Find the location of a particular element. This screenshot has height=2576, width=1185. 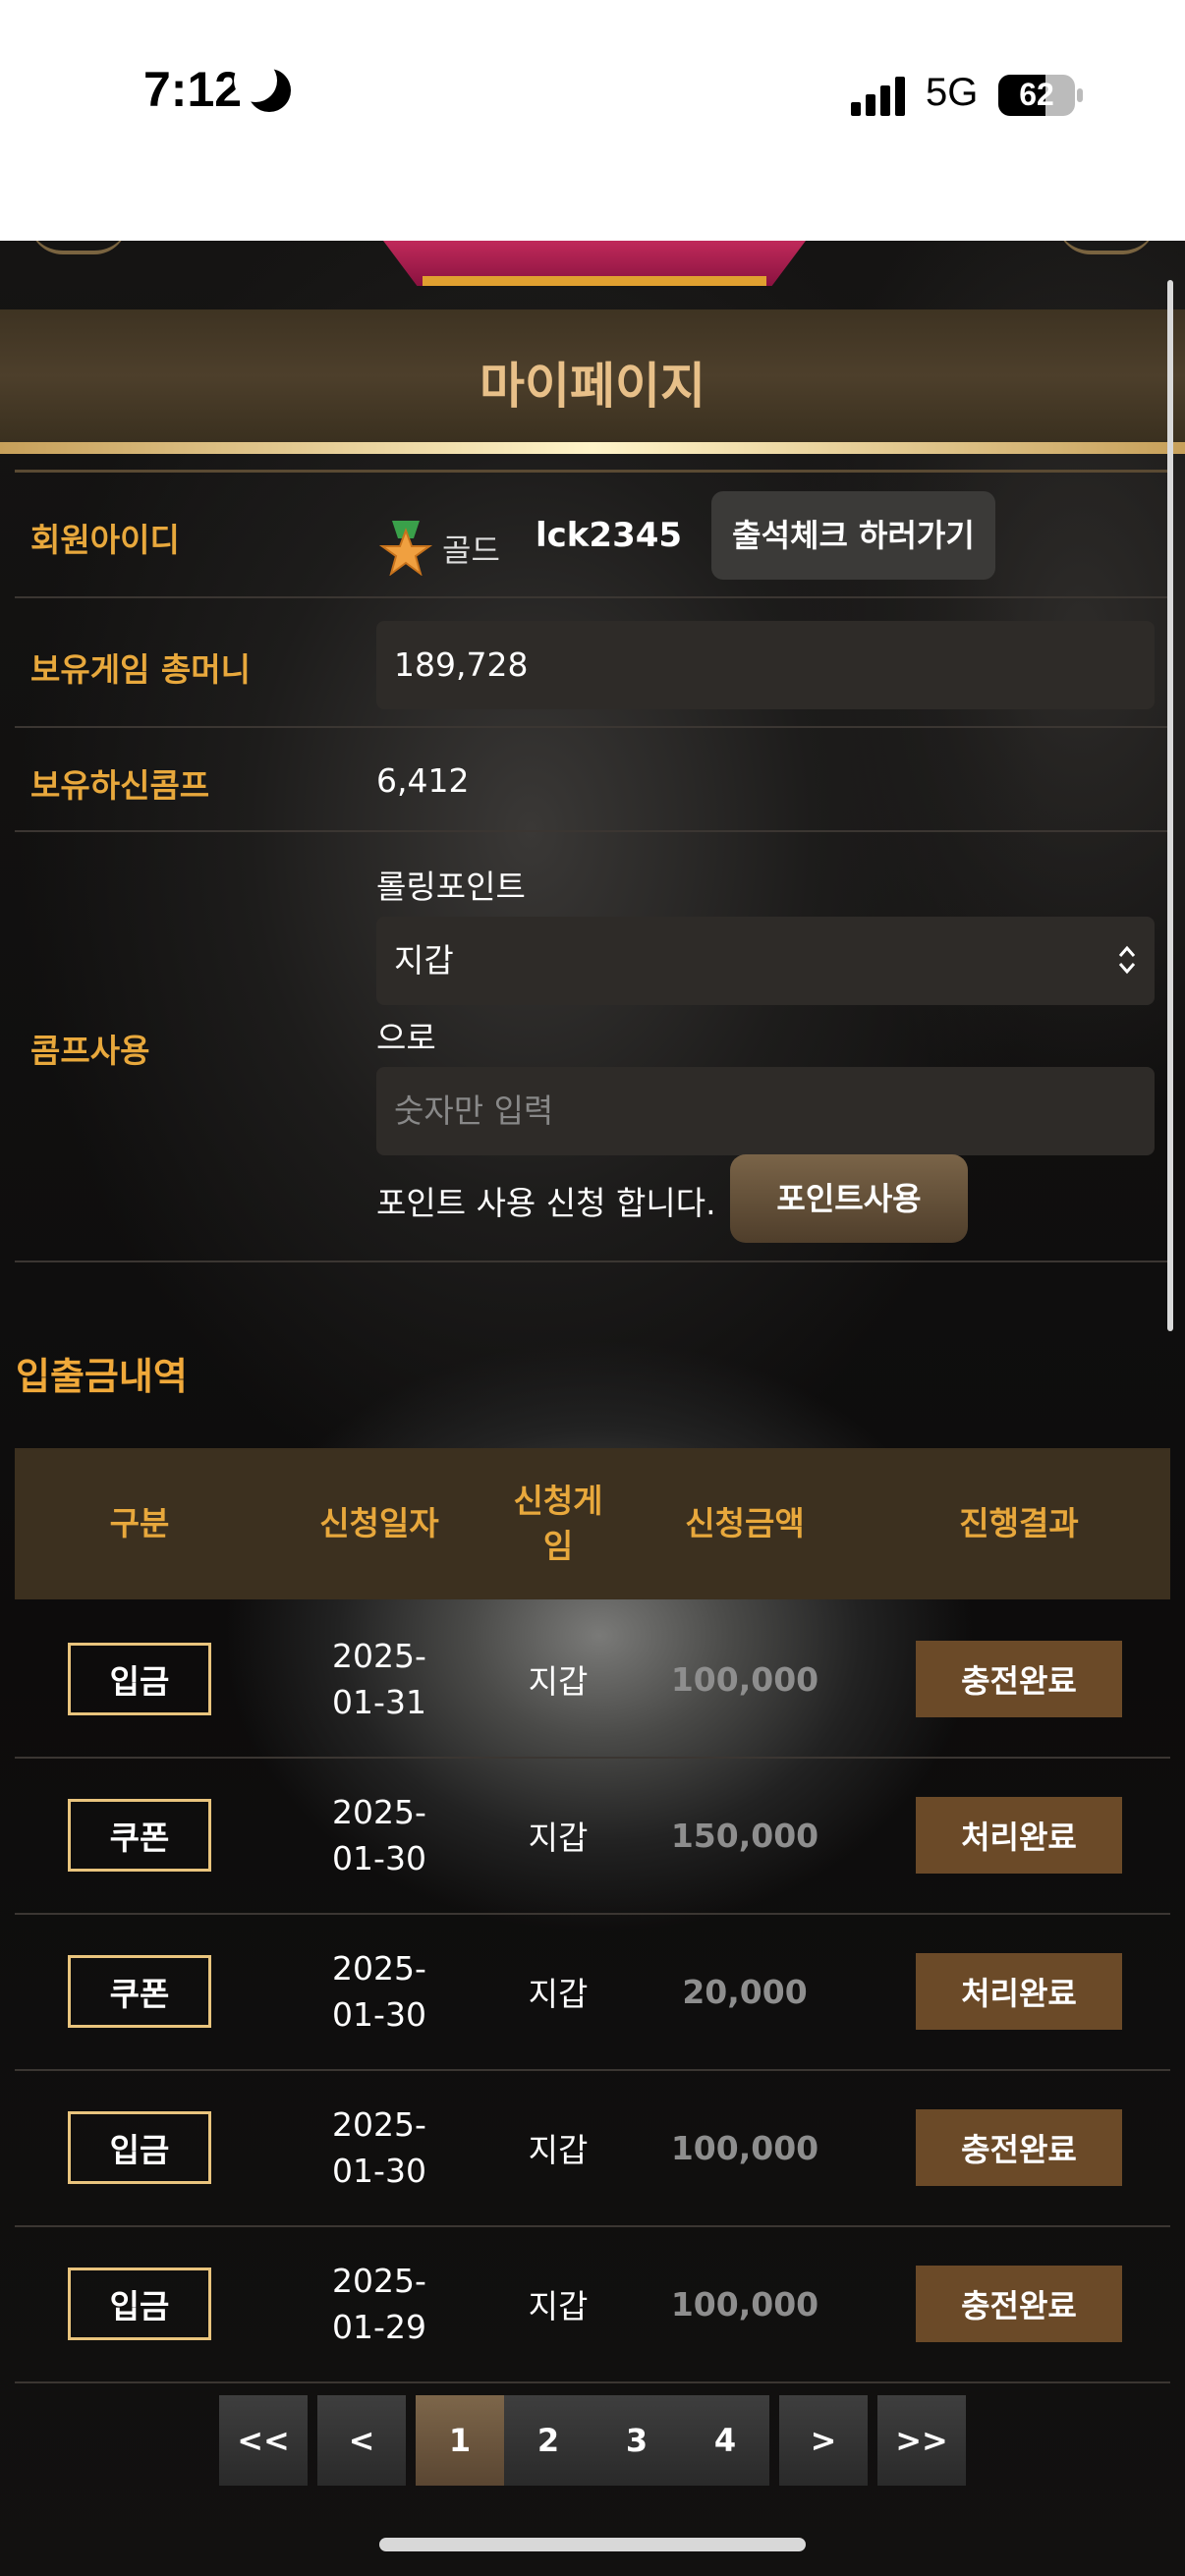

history-row: 쿠폰 2025- 01-30 지갑 20,000 처리완료 is located at coordinates (592, 1992).